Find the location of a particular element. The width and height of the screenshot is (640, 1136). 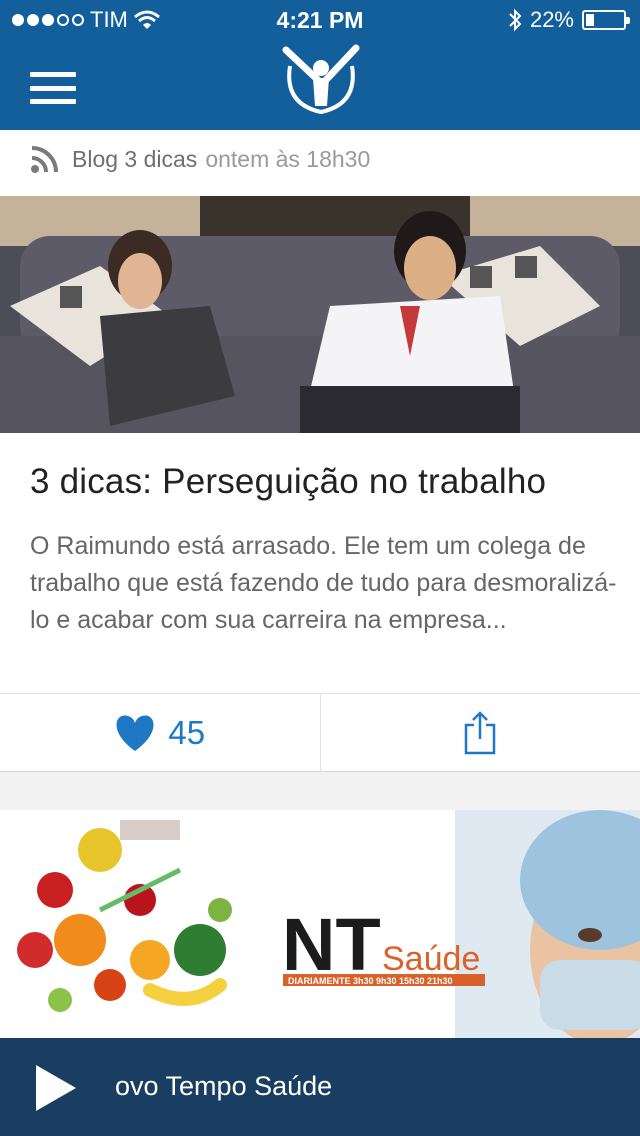

post-source: Blog 3 dicas ontem às 18h30 is located at coordinates (200, 159).